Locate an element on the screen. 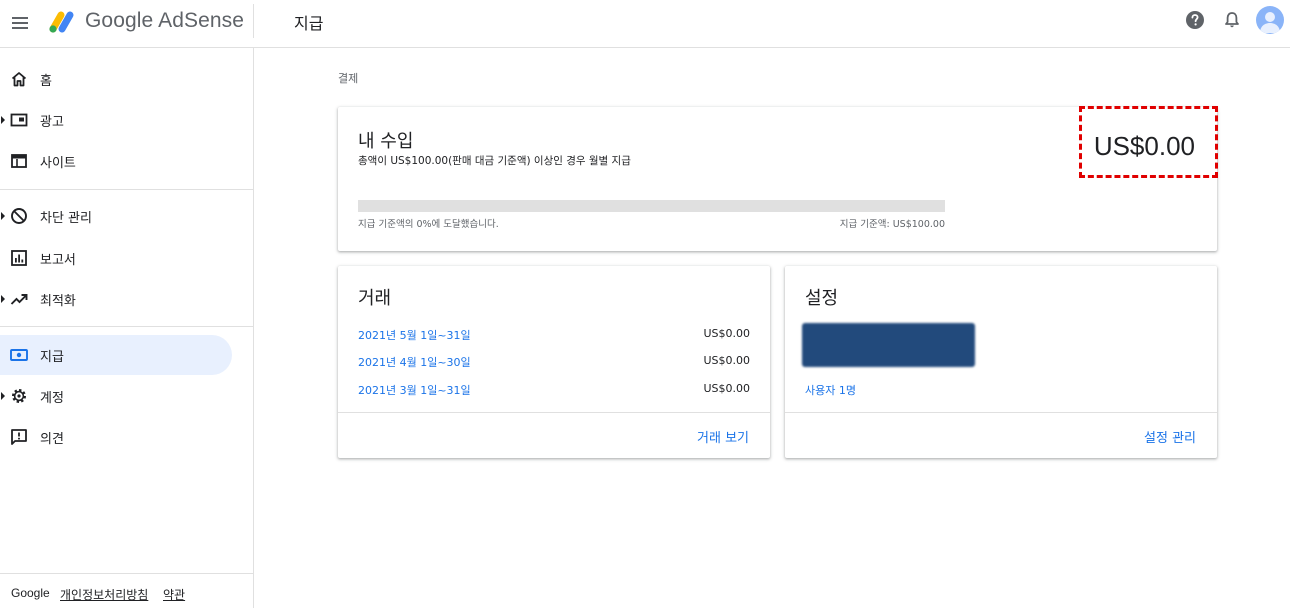 This screenshot has width=1290, height=608. sidebar-item-label: 차단 관리 is located at coordinates (66, 218).